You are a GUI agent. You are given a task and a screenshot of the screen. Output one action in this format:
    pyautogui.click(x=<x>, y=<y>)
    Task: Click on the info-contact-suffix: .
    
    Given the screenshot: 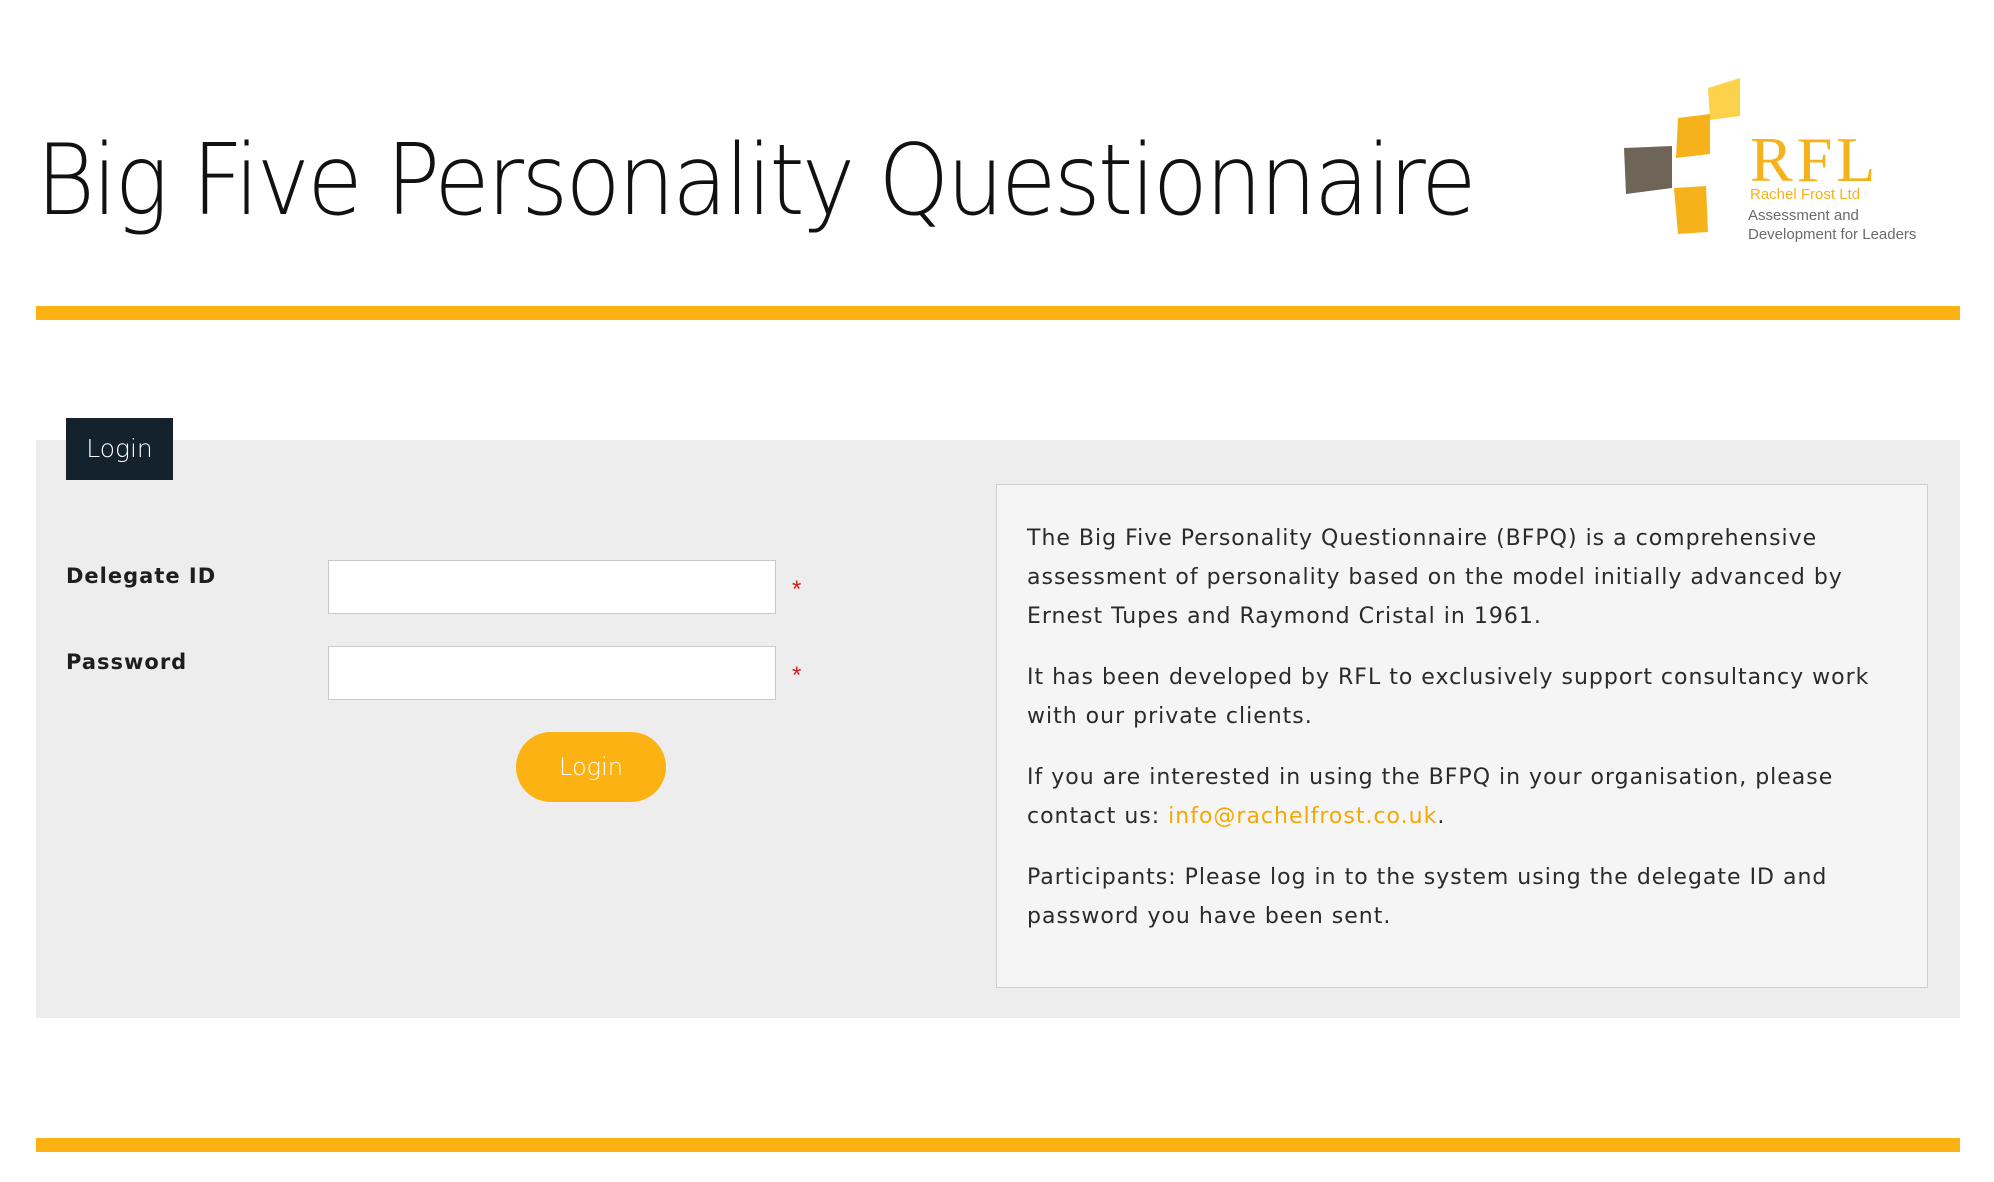 What is the action you would take?
    pyautogui.click(x=1441, y=816)
    